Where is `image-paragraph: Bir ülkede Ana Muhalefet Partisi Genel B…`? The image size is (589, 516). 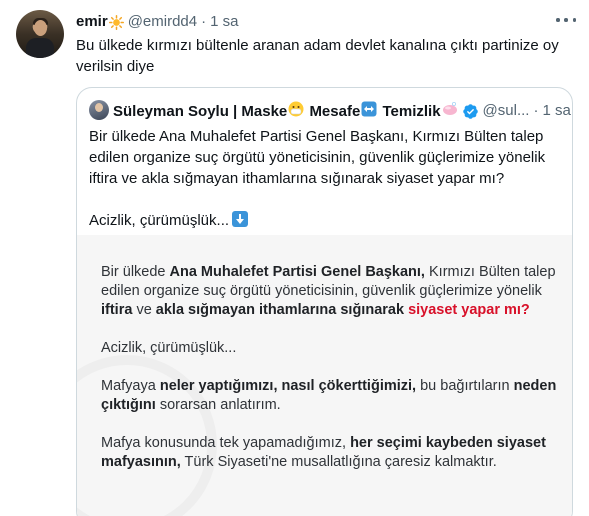 image-paragraph: Bir ülkede Ana Muhalefet Partisi Genel B… is located at coordinates (328, 291).